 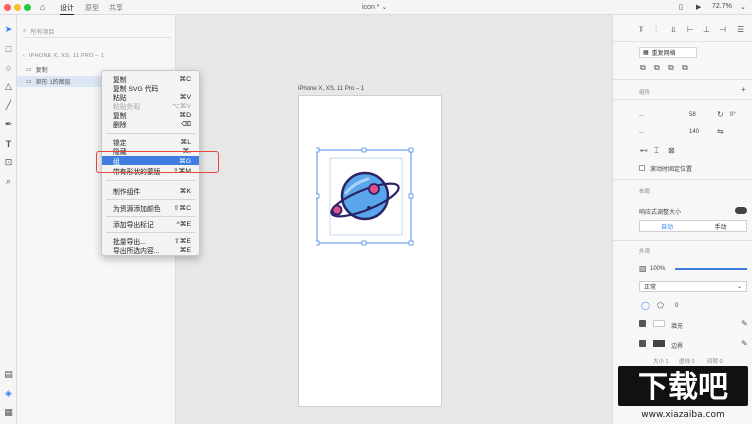 What do you see at coordinates (8, 412) in the screenshot?
I see `plugins-icon: ▦` at bounding box center [8, 412].